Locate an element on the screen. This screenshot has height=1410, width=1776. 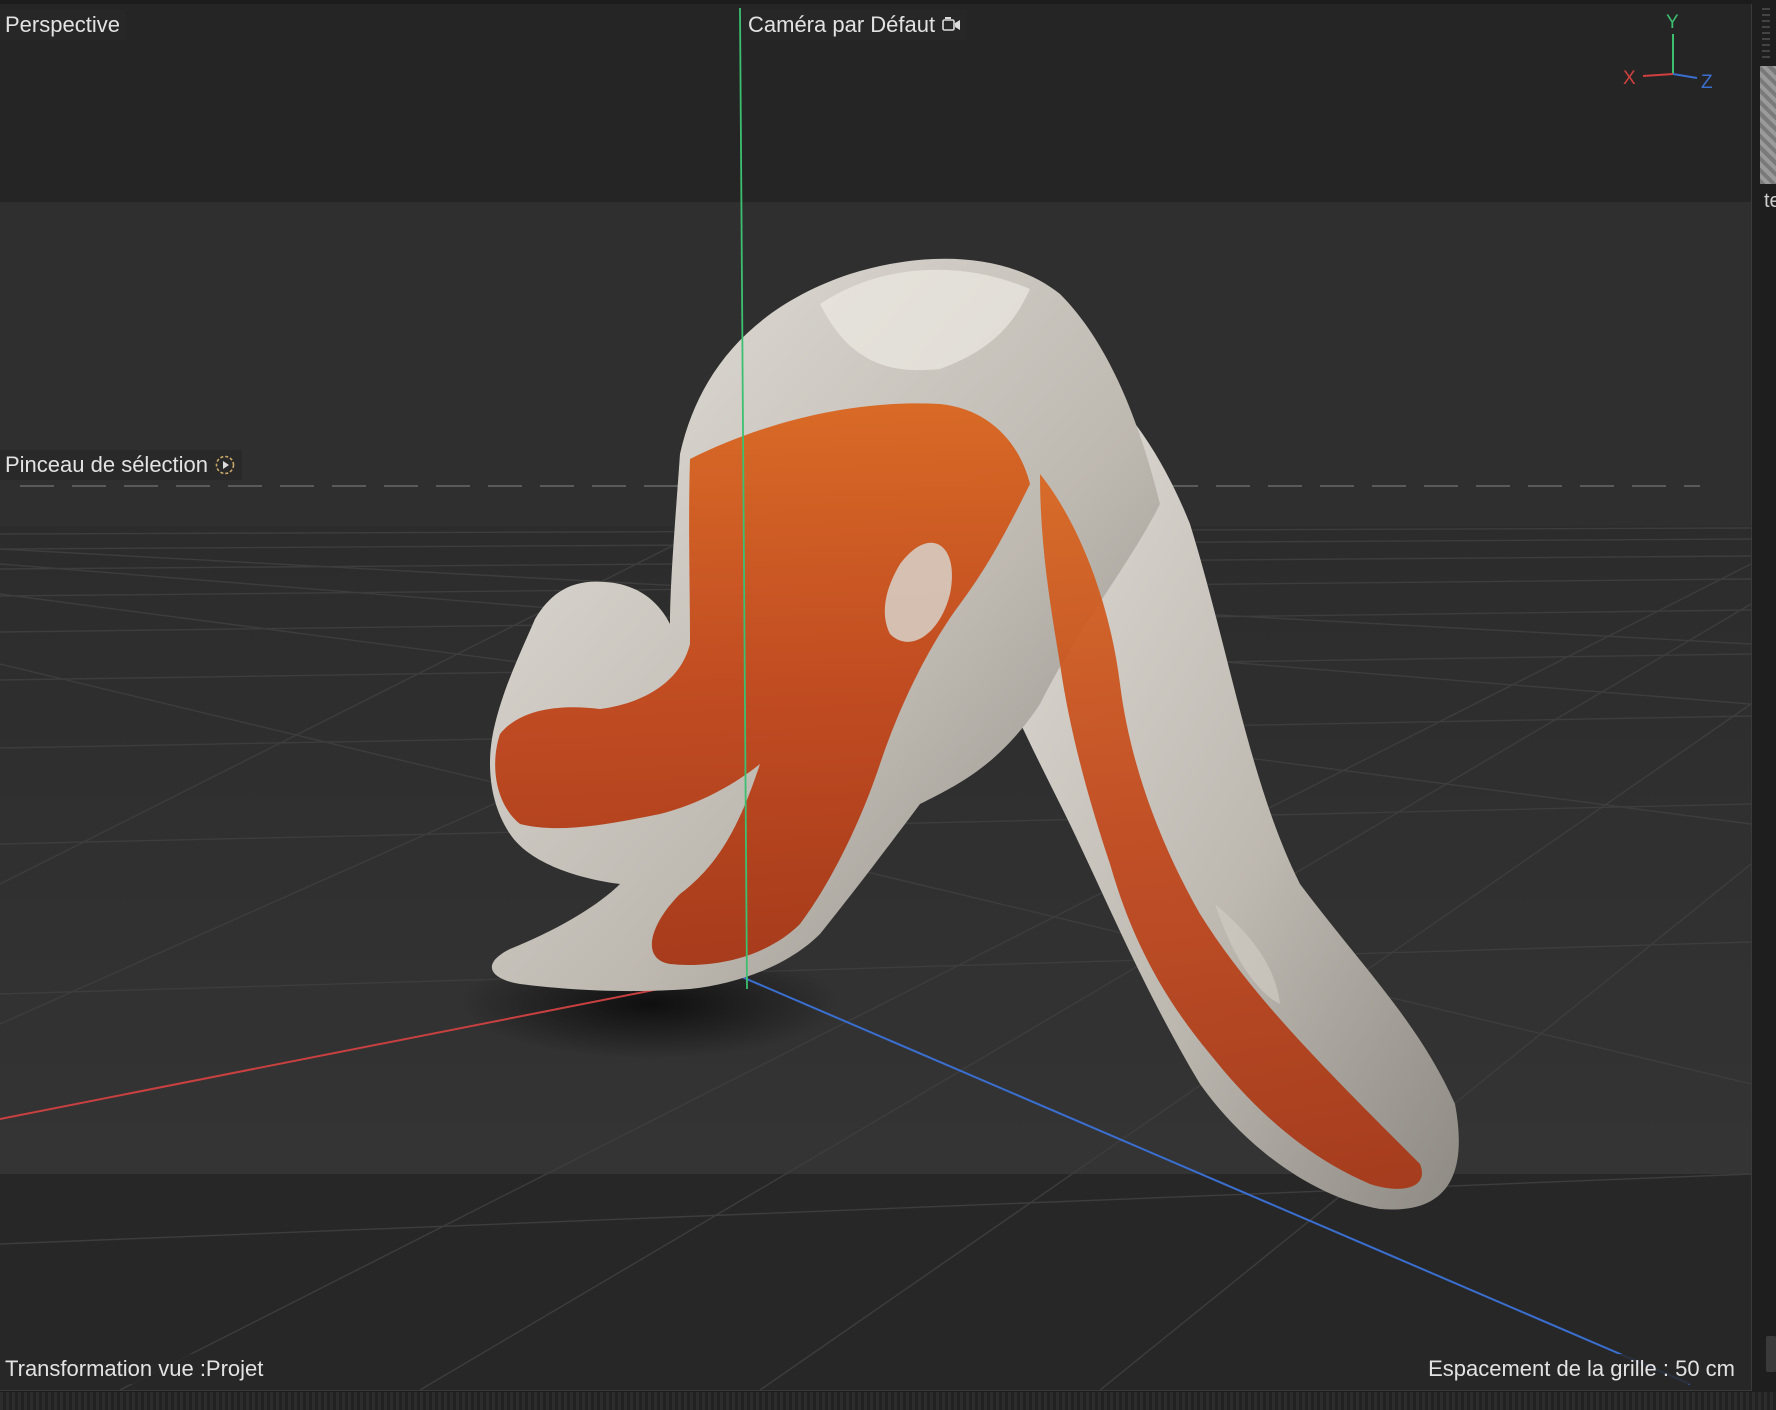
tool-label: Pinceau de sélection is located at coordinates (121, 465).